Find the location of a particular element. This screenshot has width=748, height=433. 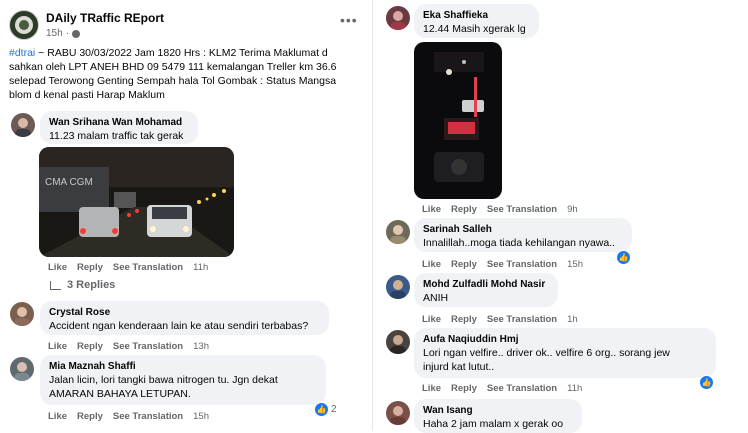

hashtag-link: #dtrai is located at coordinates (22, 53).